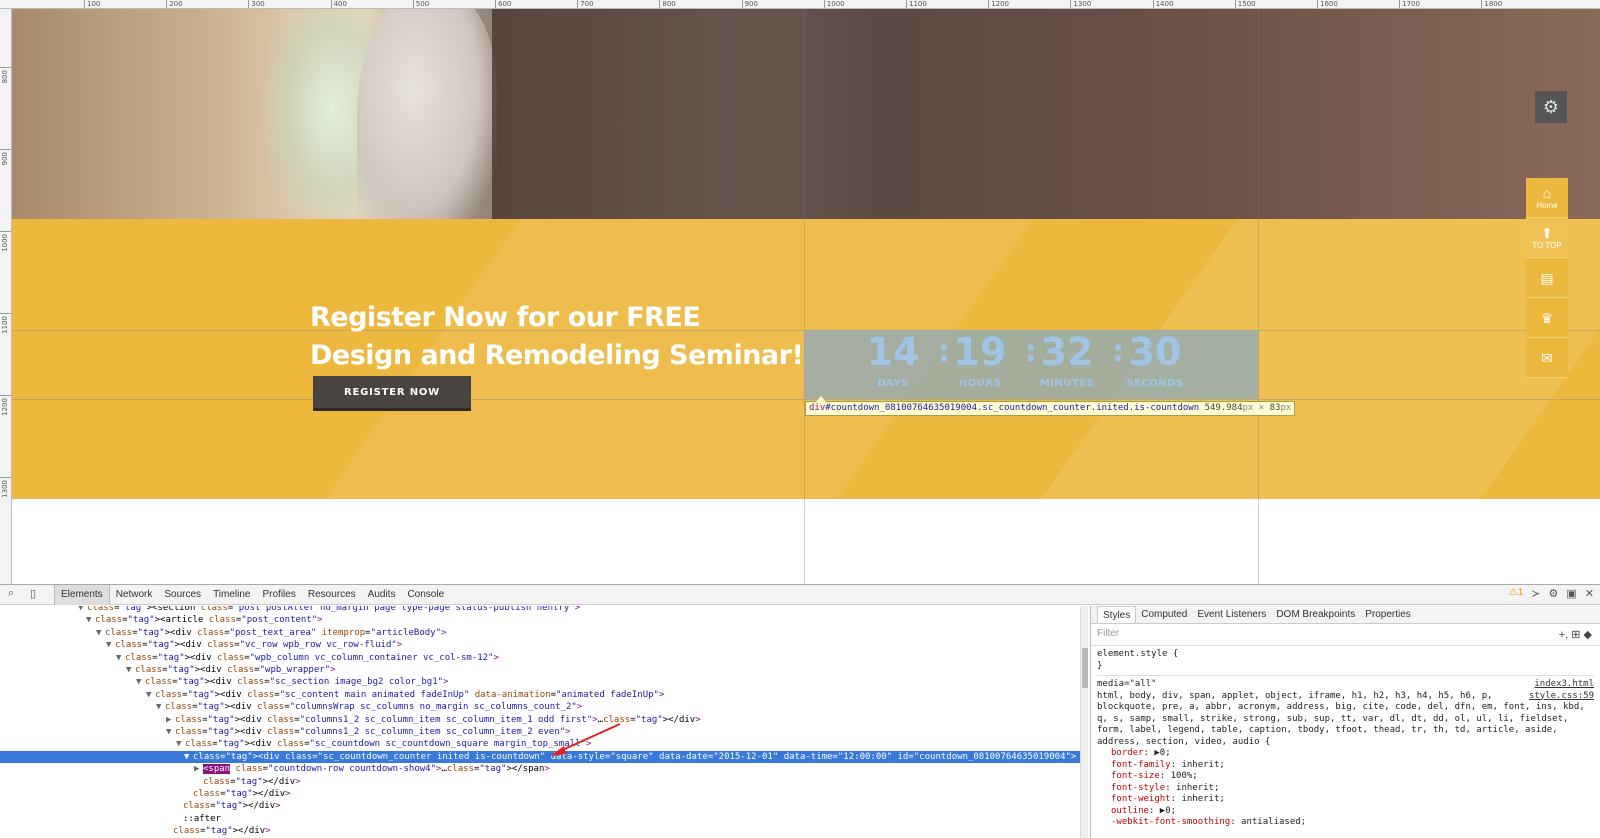 The image size is (1600, 838). What do you see at coordinates (332, 595) in the screenshot?
I see `tab-resources: Resources` at bounding box center [332, 595].